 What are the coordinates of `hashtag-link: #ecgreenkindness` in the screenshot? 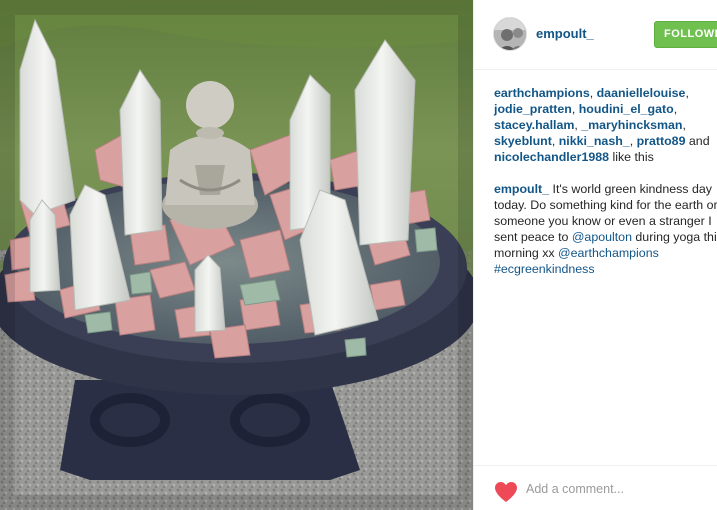 It's located at (544, 269).